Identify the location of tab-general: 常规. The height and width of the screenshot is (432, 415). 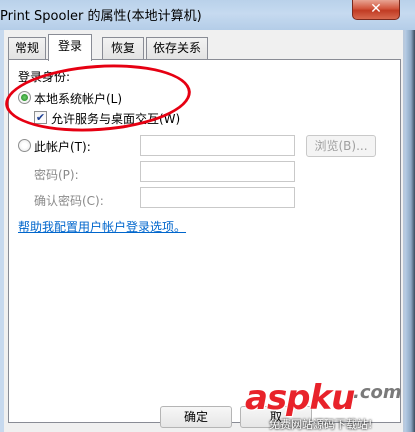
(27, 48).